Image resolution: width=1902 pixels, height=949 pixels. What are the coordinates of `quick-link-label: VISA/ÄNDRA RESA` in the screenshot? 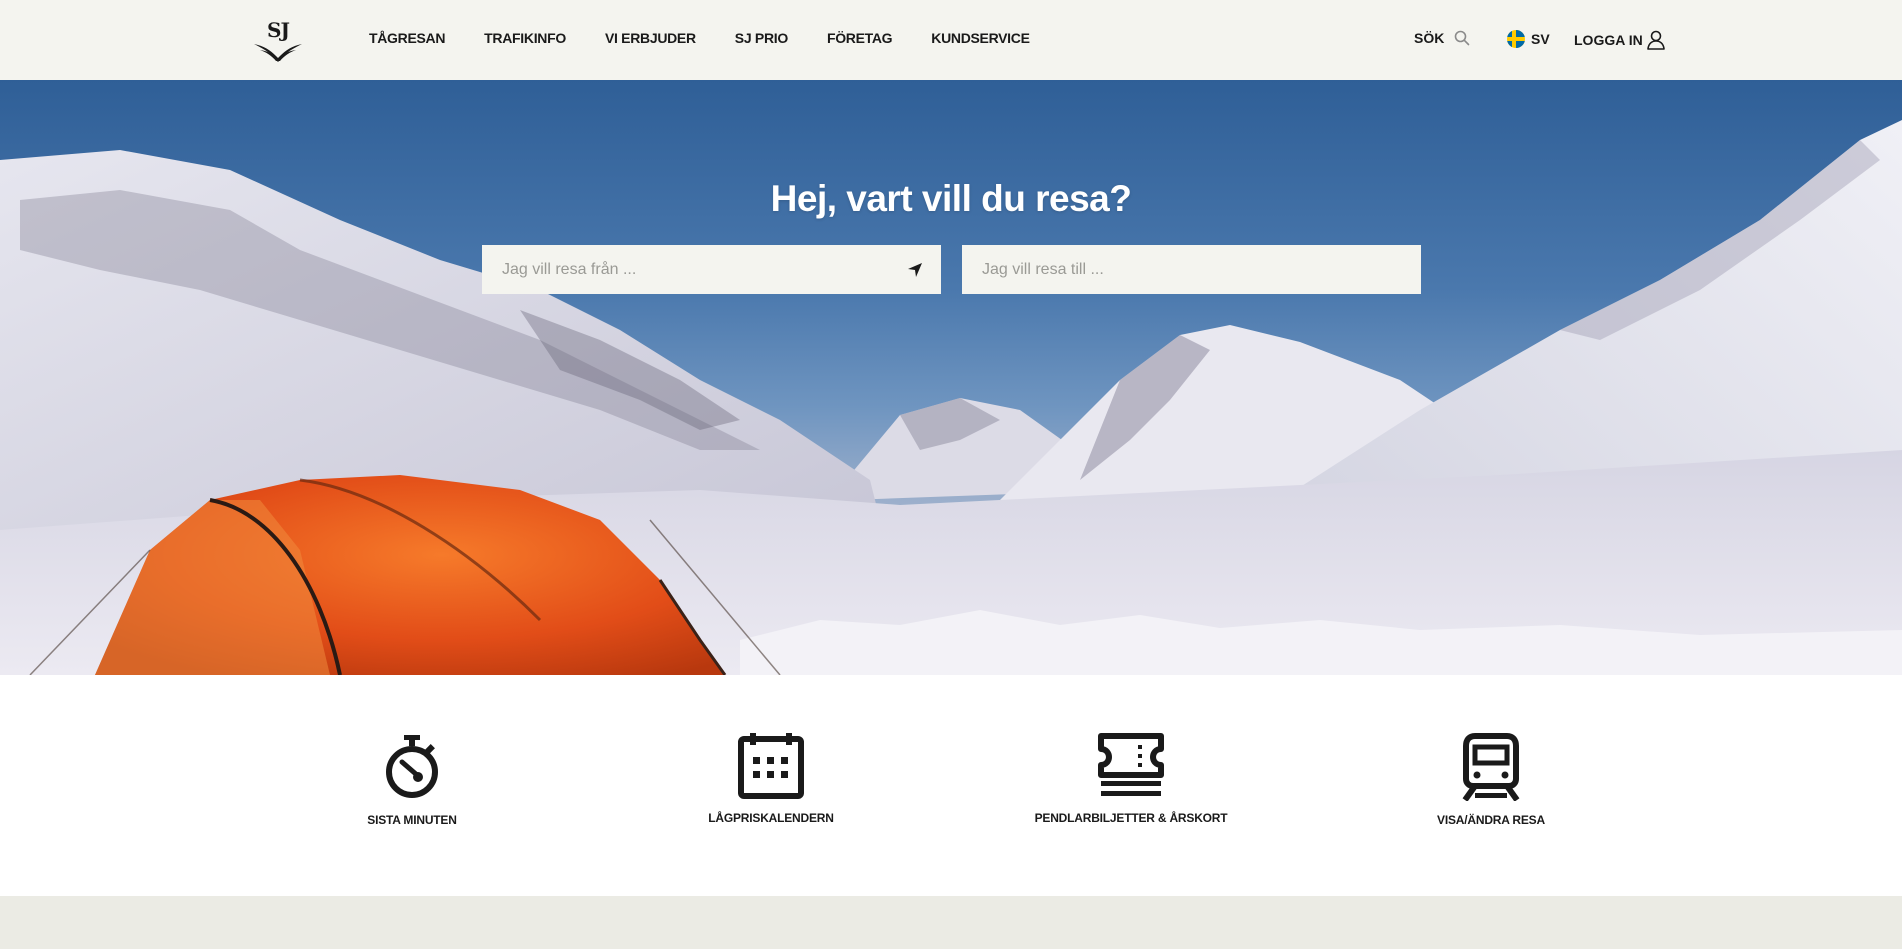 It's located at (1491, 820).